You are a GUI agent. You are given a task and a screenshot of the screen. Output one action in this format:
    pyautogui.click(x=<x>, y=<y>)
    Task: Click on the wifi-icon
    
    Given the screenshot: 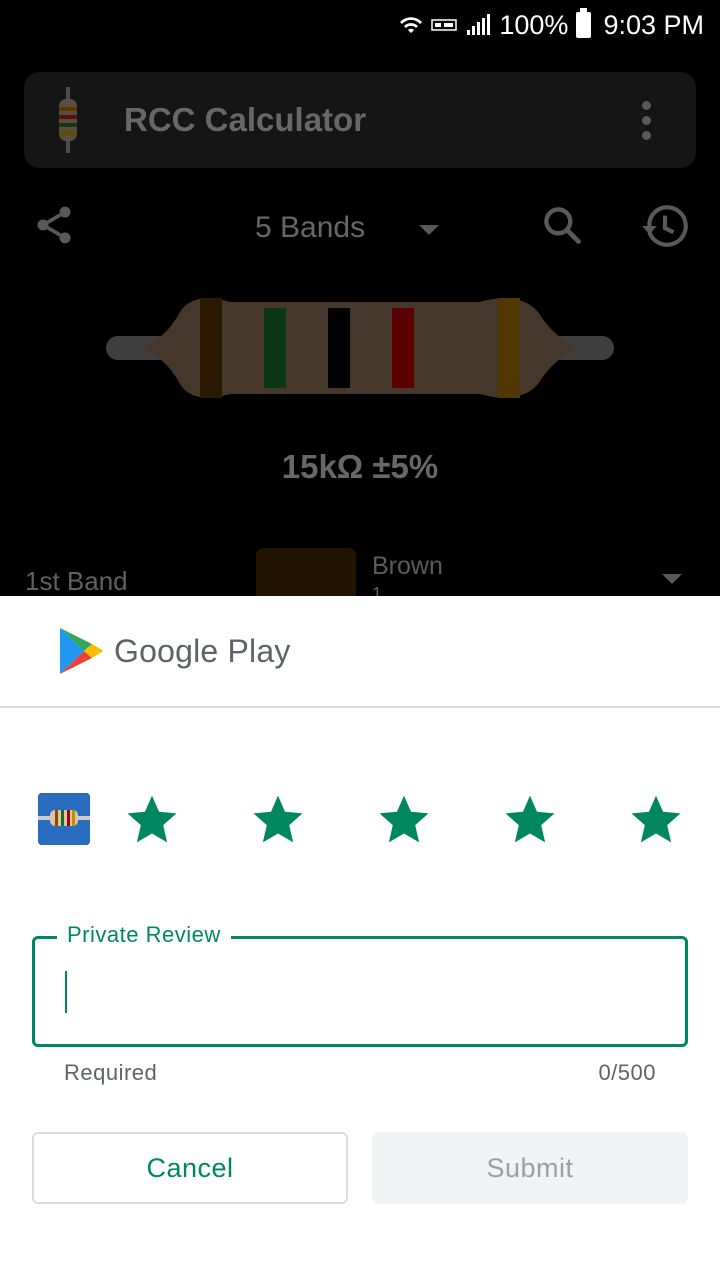 What is the action you would take?
    pyautogui.click(x=411, y=25)
    